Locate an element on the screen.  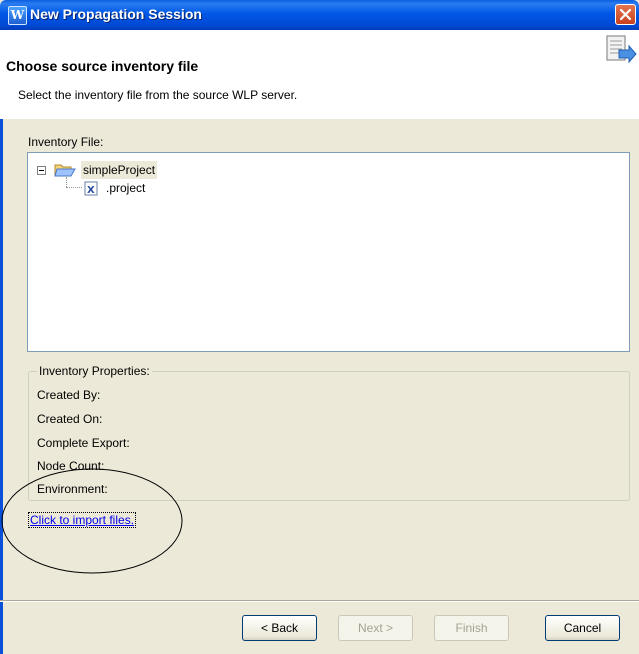
svg-text: X is located at coordinates (91, 190).